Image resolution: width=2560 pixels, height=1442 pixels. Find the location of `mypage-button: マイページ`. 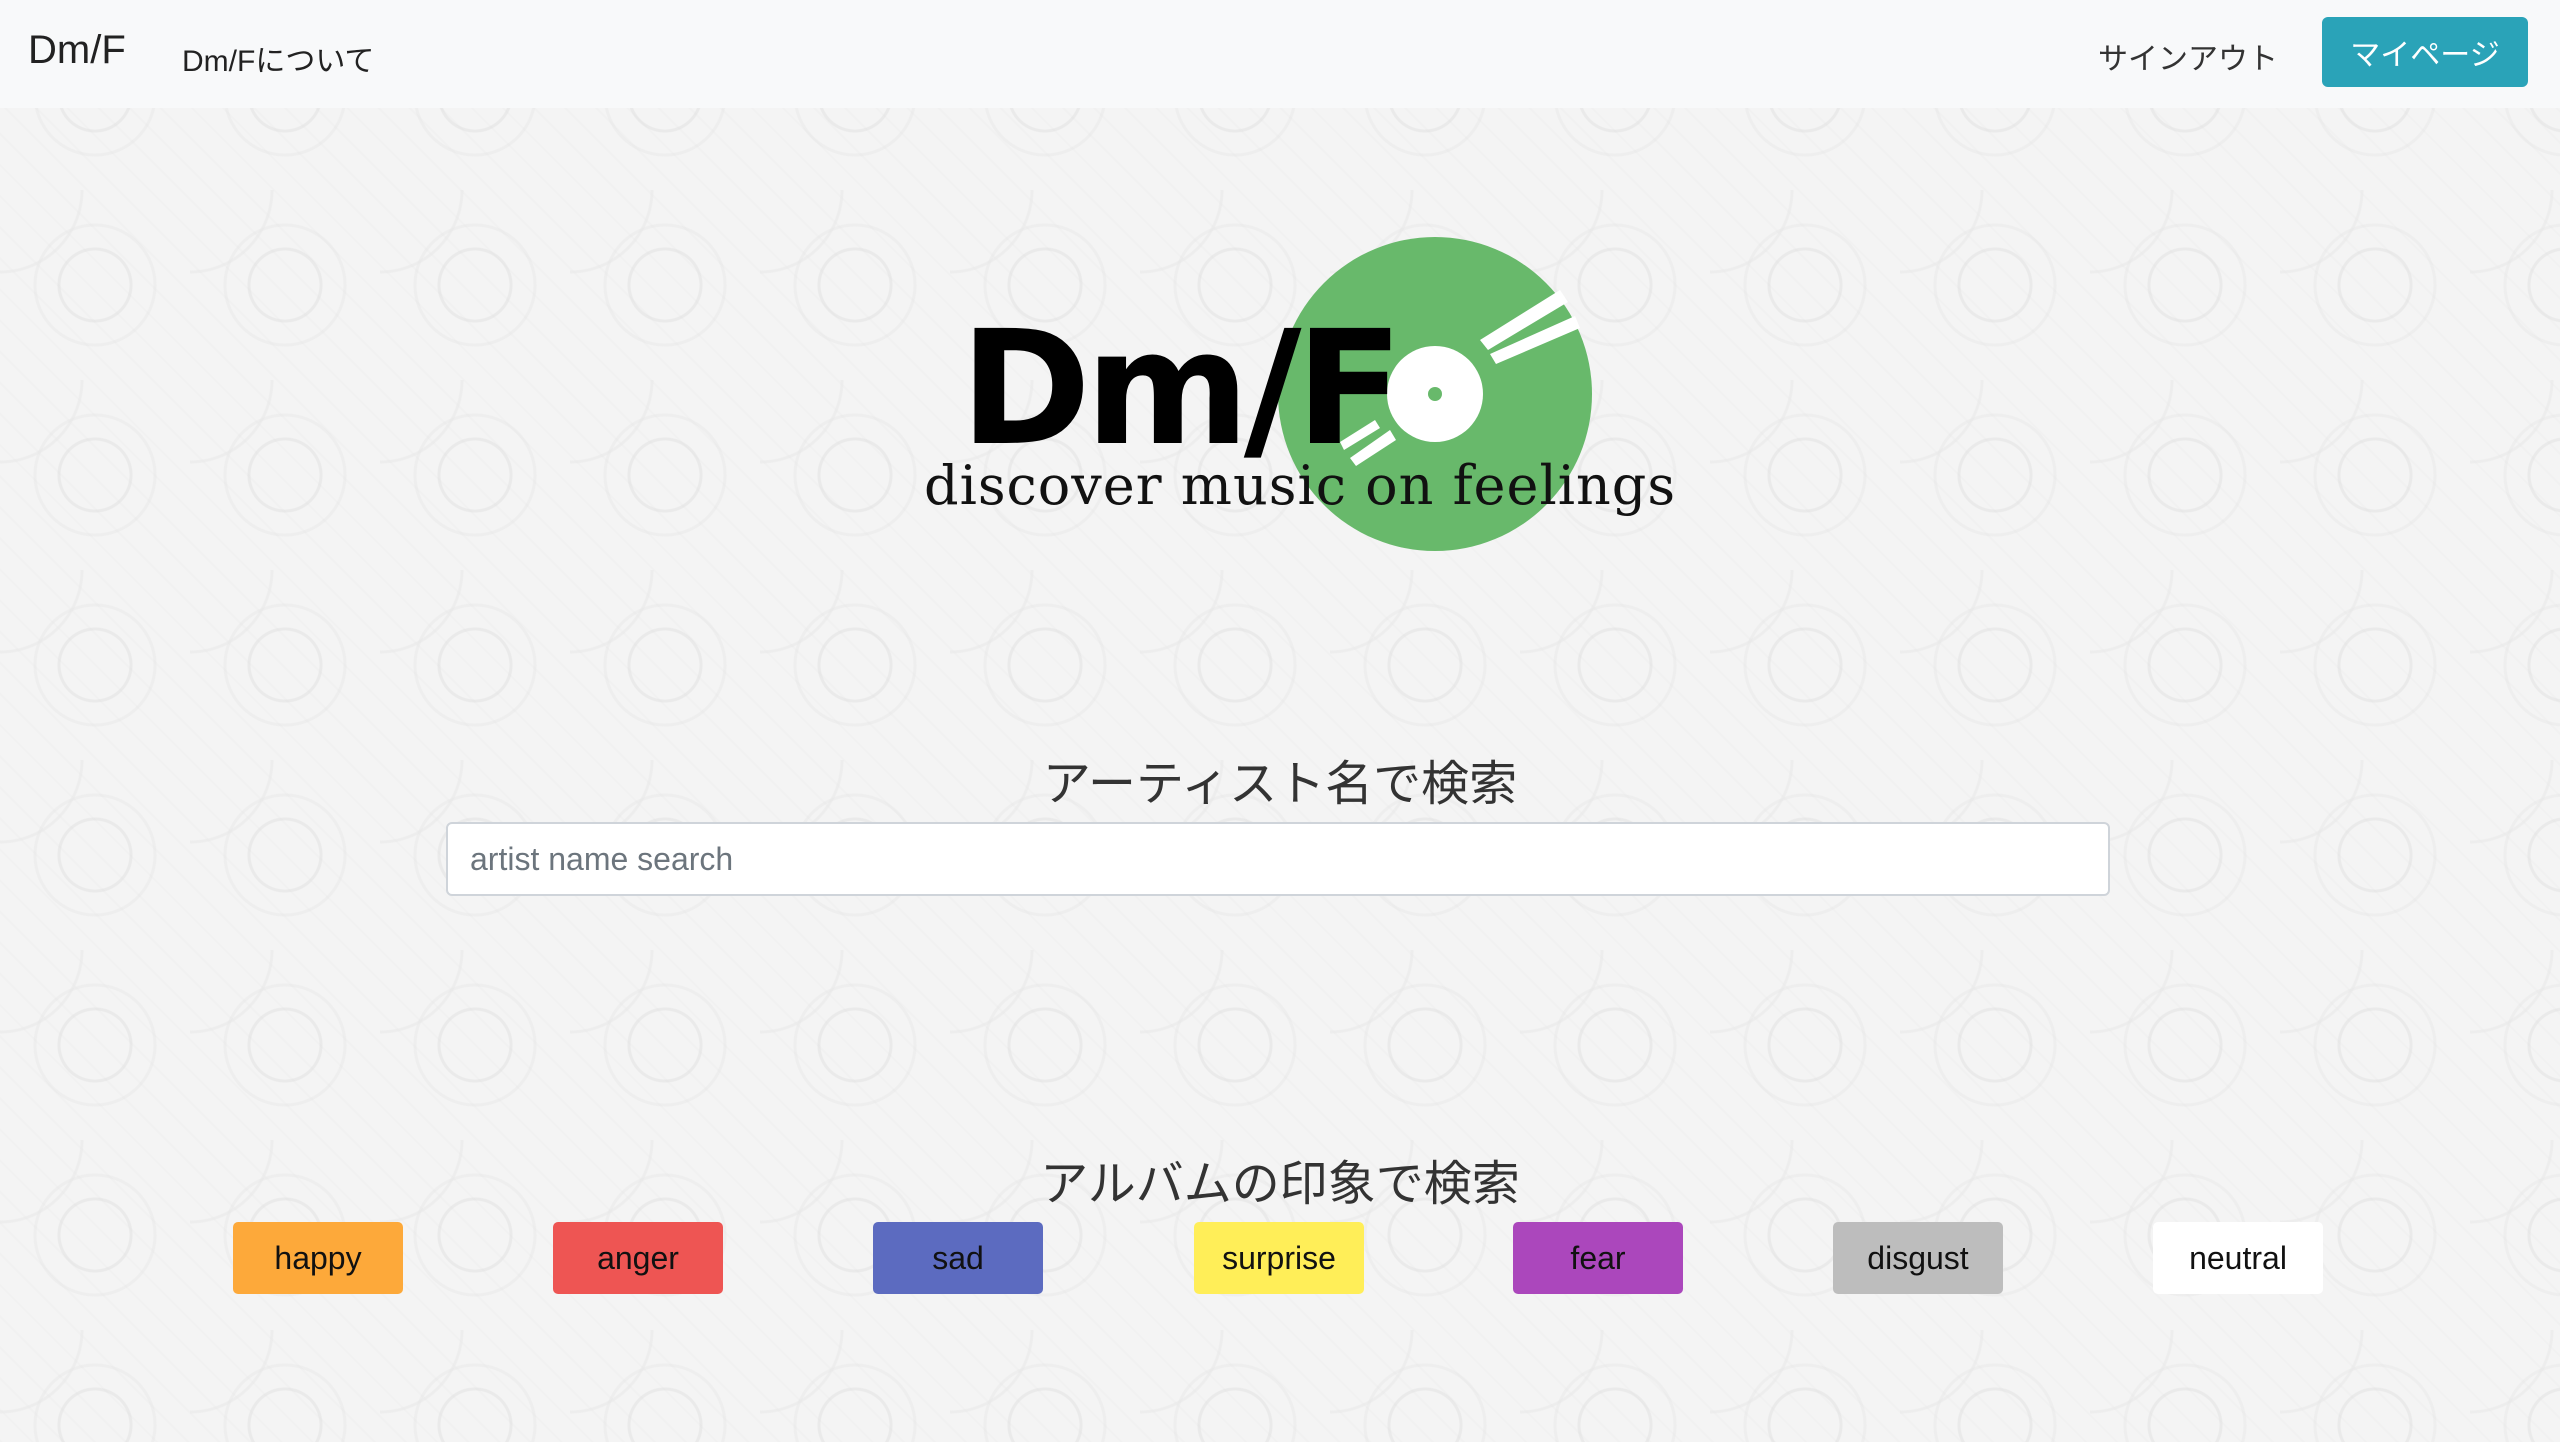

mypage-button: マイページ is located at coordinates (2425, 52).